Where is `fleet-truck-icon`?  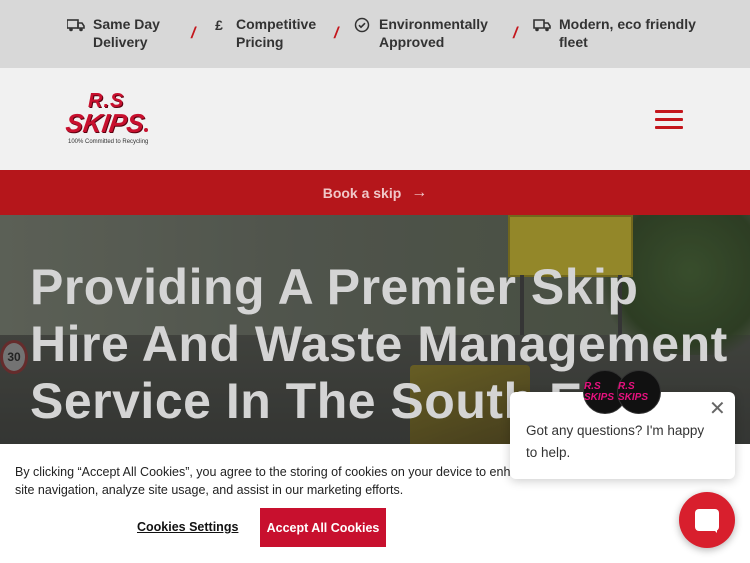
fleet-truck-icon is located at coordinates (542, 25).